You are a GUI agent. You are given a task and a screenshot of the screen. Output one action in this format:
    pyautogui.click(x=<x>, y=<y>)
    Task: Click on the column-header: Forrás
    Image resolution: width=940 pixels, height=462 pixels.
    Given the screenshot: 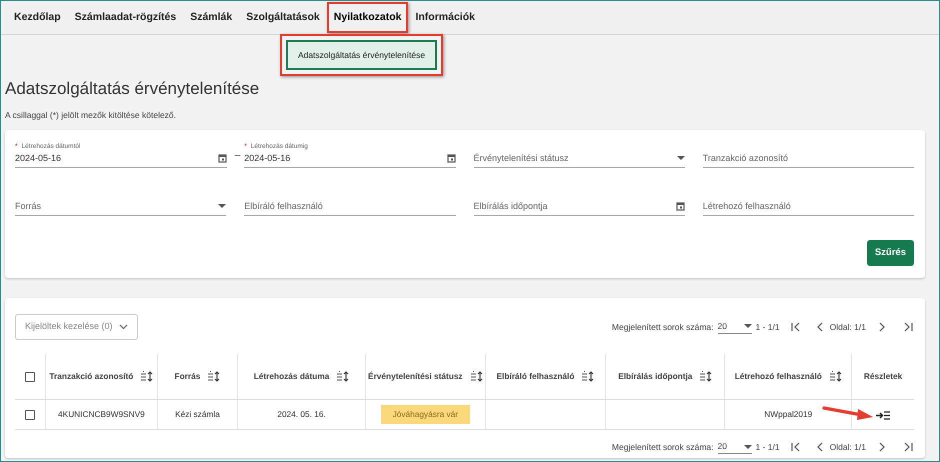 What is the action you would take?
    pyautogui.click(x=187, y=376)
    